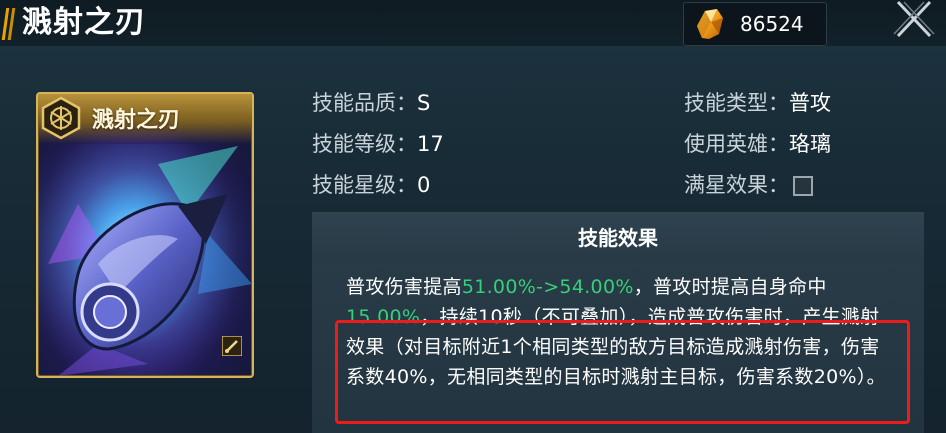  I want to click on page-title: 溅射之刃, so click(84, 22).